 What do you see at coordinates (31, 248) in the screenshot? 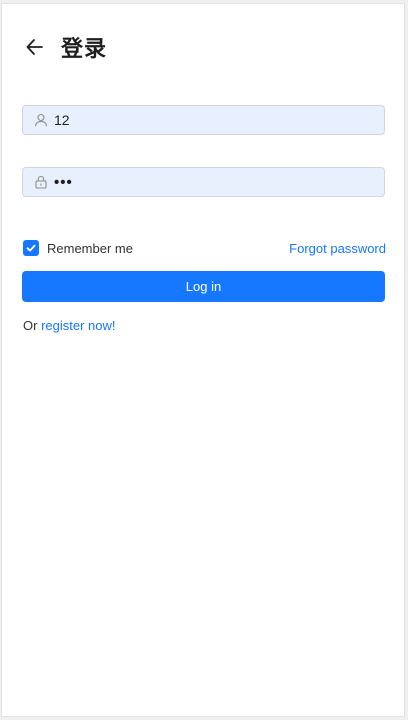
I see `checkbox-checked-icon` at bounding box center [31, 248].